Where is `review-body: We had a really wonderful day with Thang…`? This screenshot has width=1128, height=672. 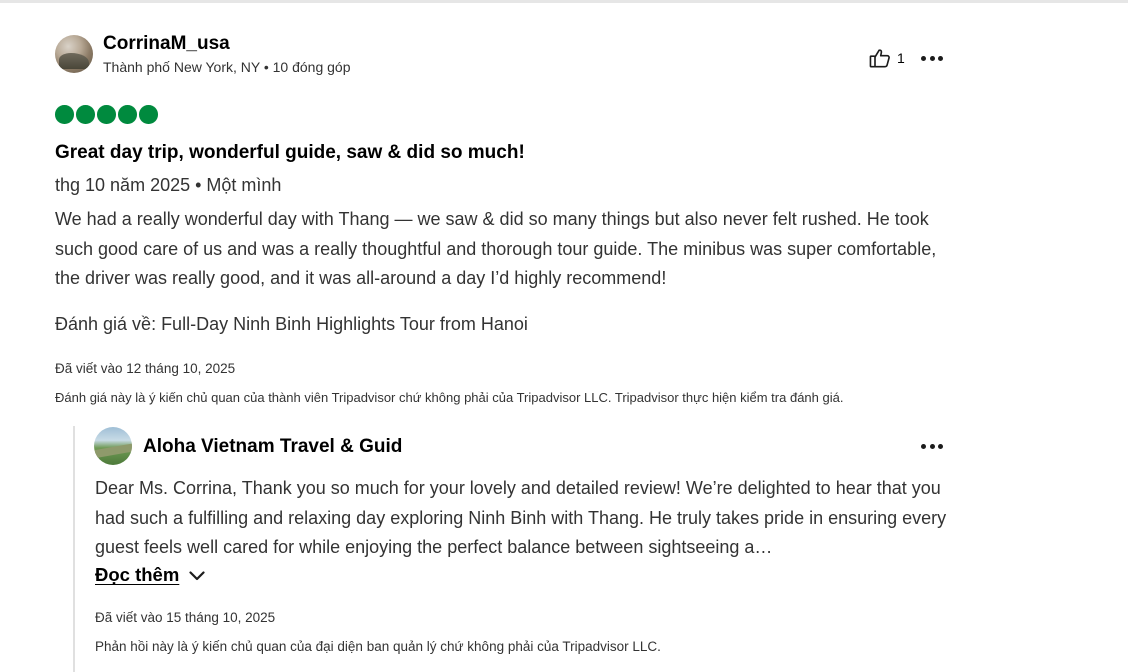 review-body: We had a really wonderful day with Thang… is located at coordinates (496, 248).